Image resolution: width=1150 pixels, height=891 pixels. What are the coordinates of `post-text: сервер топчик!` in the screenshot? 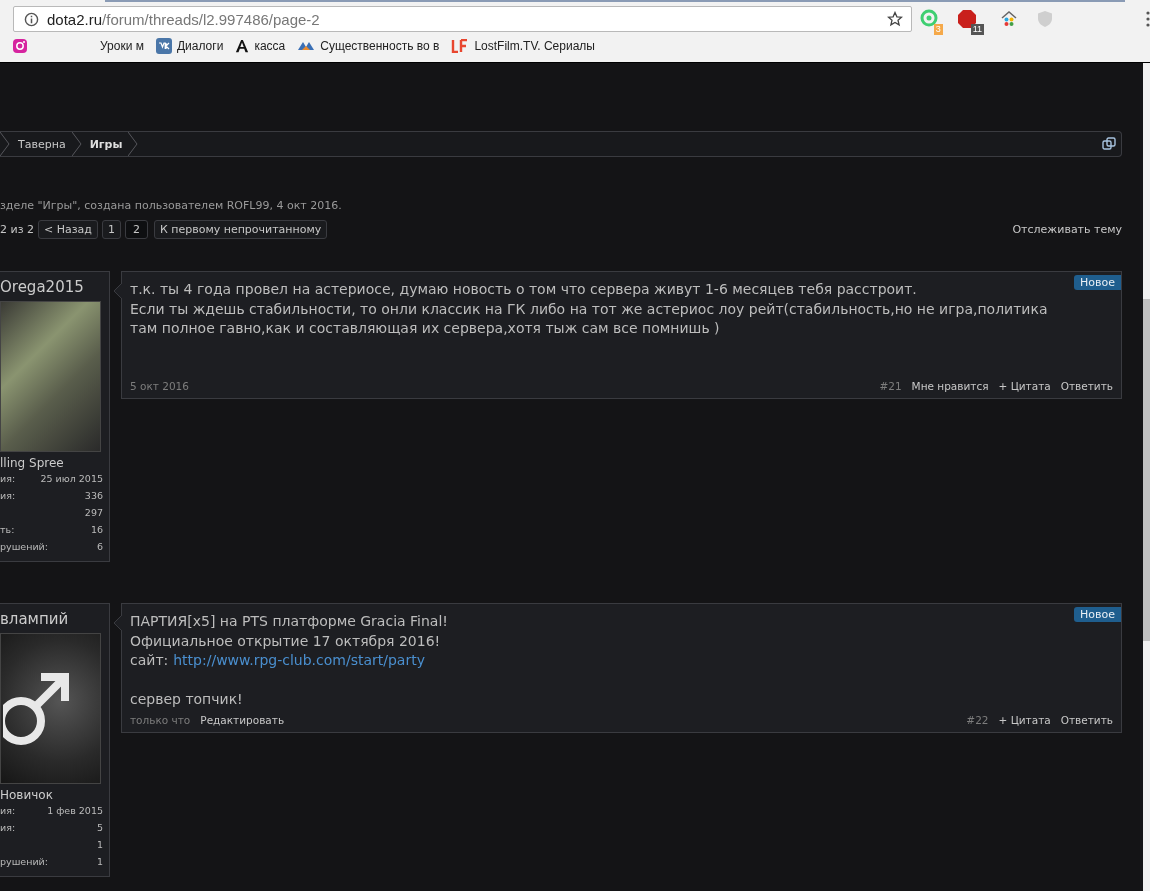 It's located at (186, 699).